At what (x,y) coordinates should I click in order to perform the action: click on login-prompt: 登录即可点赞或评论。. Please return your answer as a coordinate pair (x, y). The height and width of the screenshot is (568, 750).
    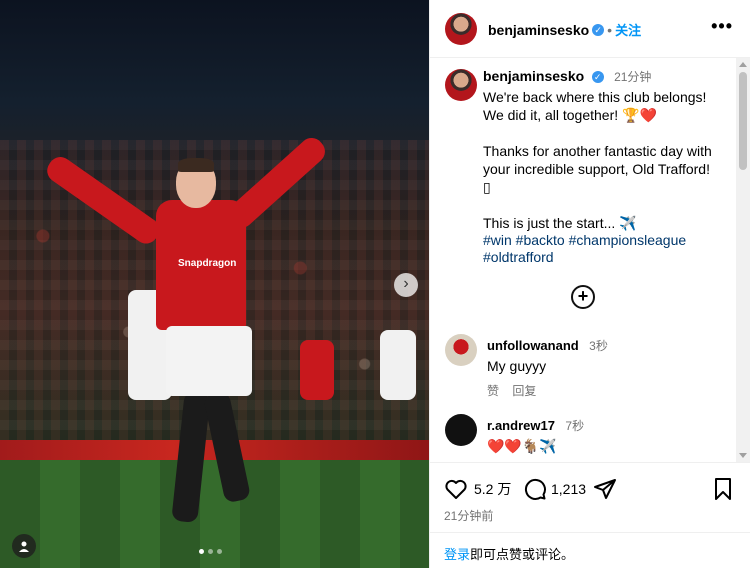
    Looking at the image, I should click on (590, 550).